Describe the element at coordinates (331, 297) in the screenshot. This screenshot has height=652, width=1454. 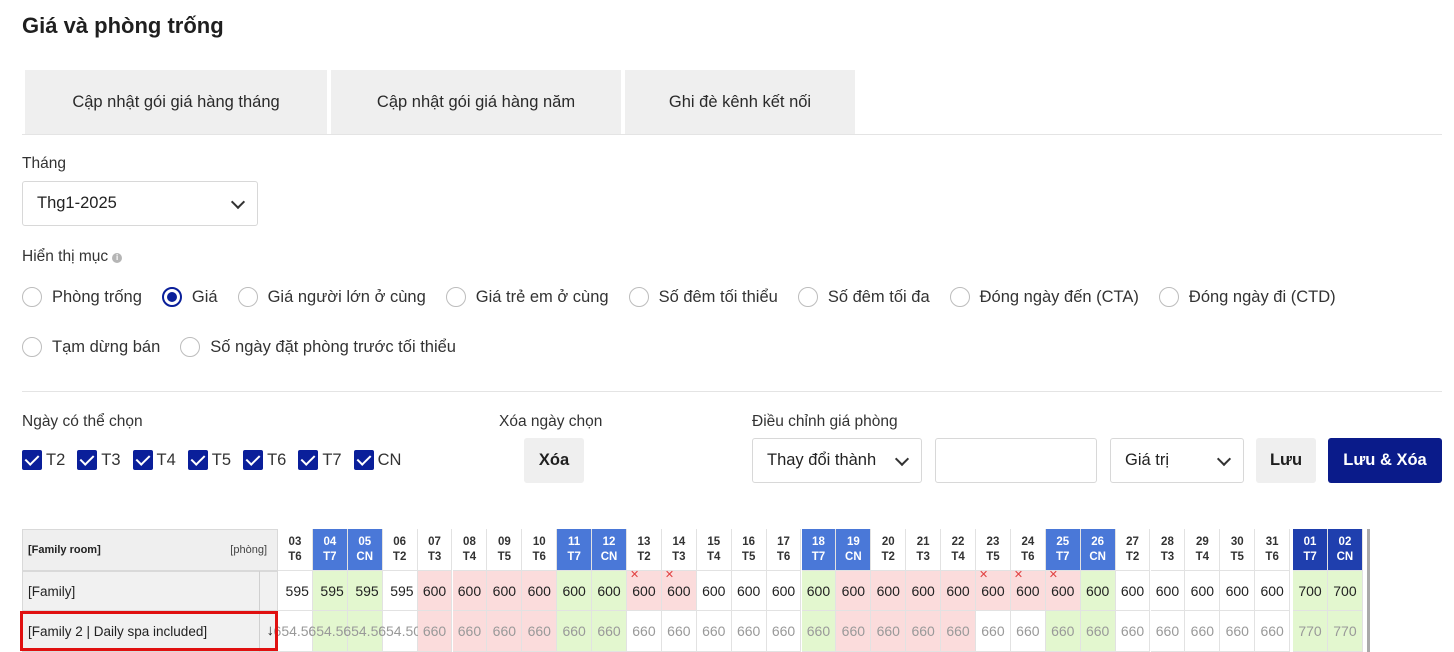
I see `radio-adult-price: Giá người lớn ở cùng` at that location.